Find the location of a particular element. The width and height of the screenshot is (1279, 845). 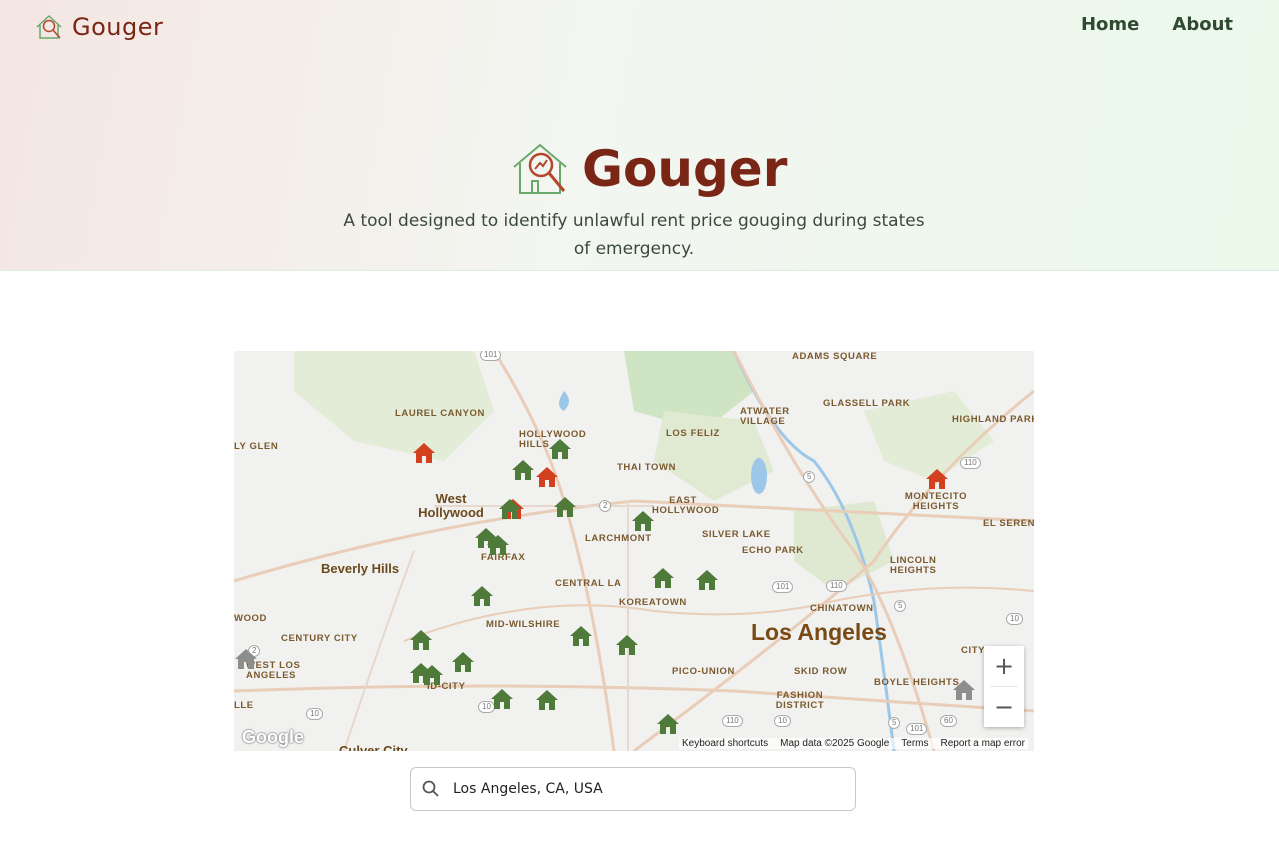

map-label: FASHION DISTRICT is located at coordinates (800, 700).